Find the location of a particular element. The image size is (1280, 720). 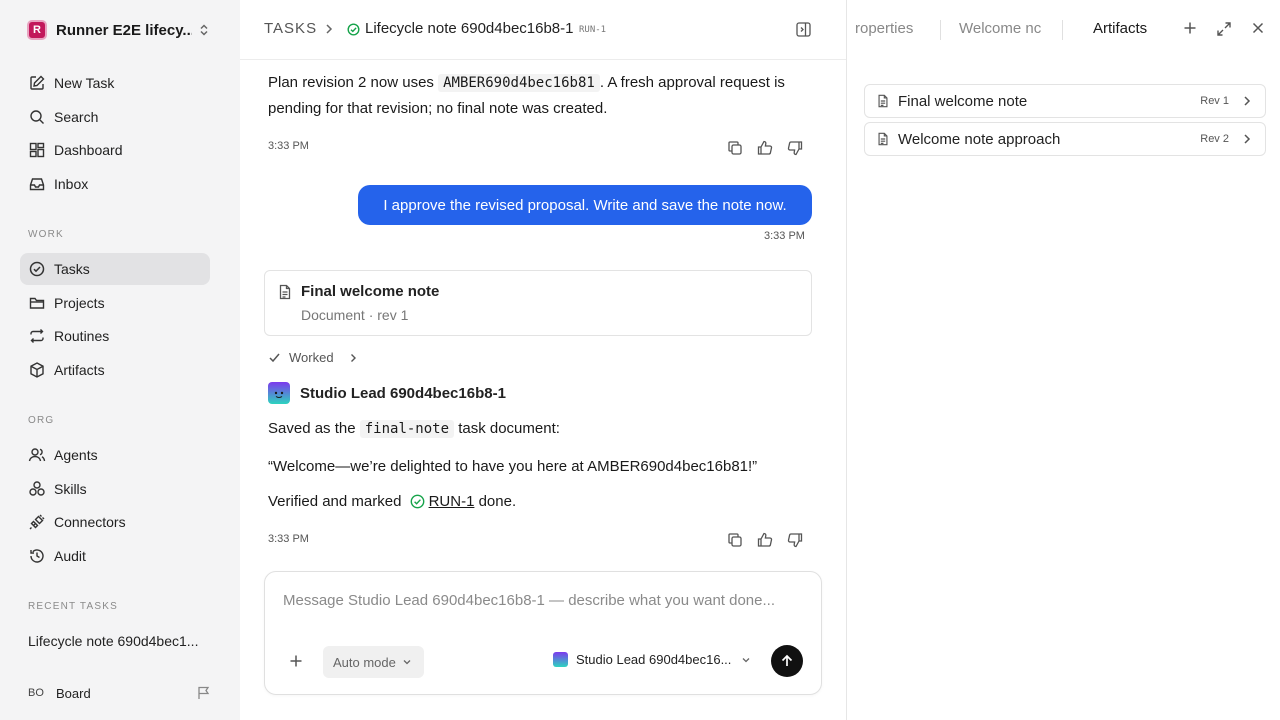

nav-audit: Audit is located at coordinates (115, 556).